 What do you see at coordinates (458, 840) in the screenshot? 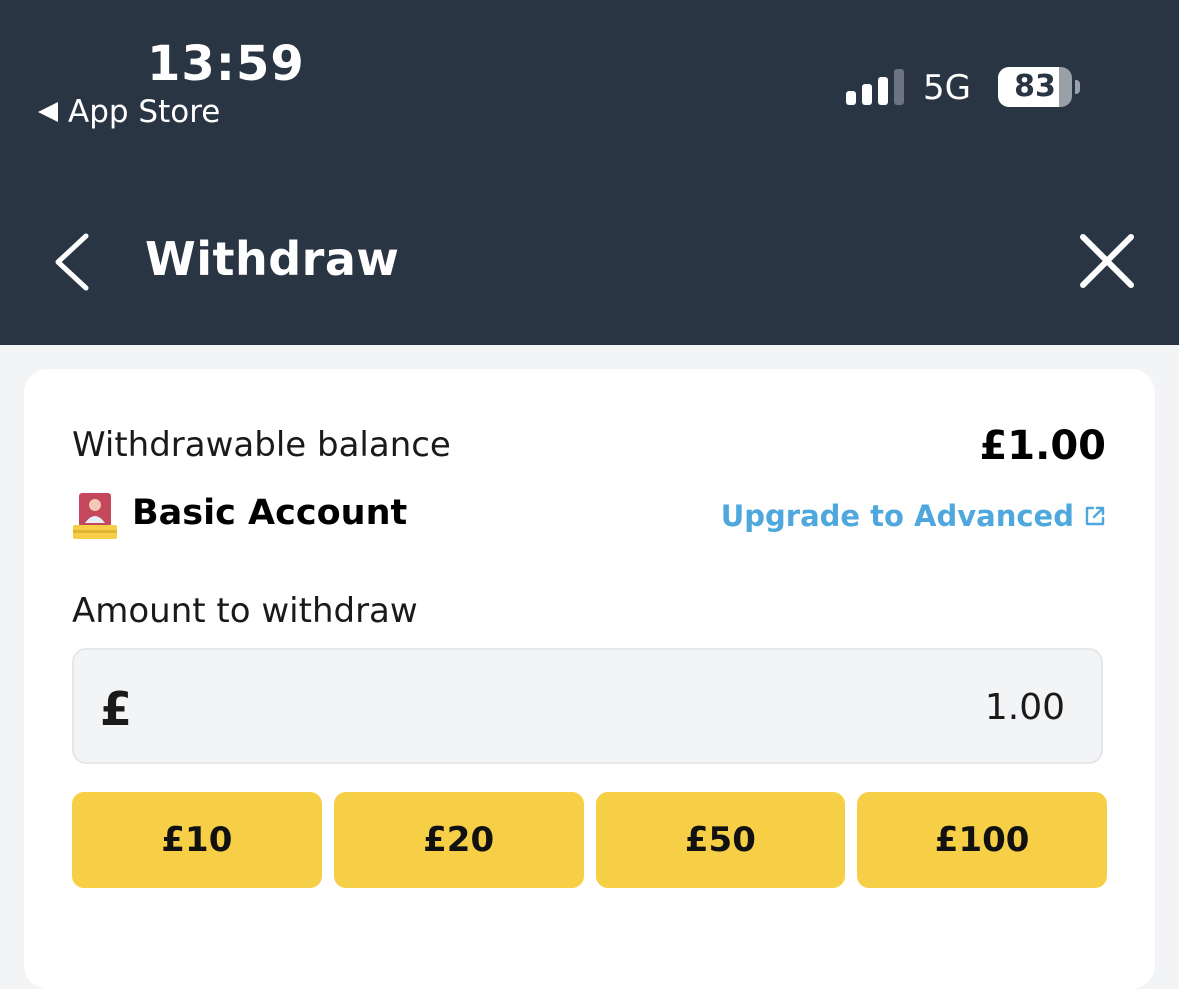
I see `quick-amount-20-button: £20` at bounding box center [458, 840].